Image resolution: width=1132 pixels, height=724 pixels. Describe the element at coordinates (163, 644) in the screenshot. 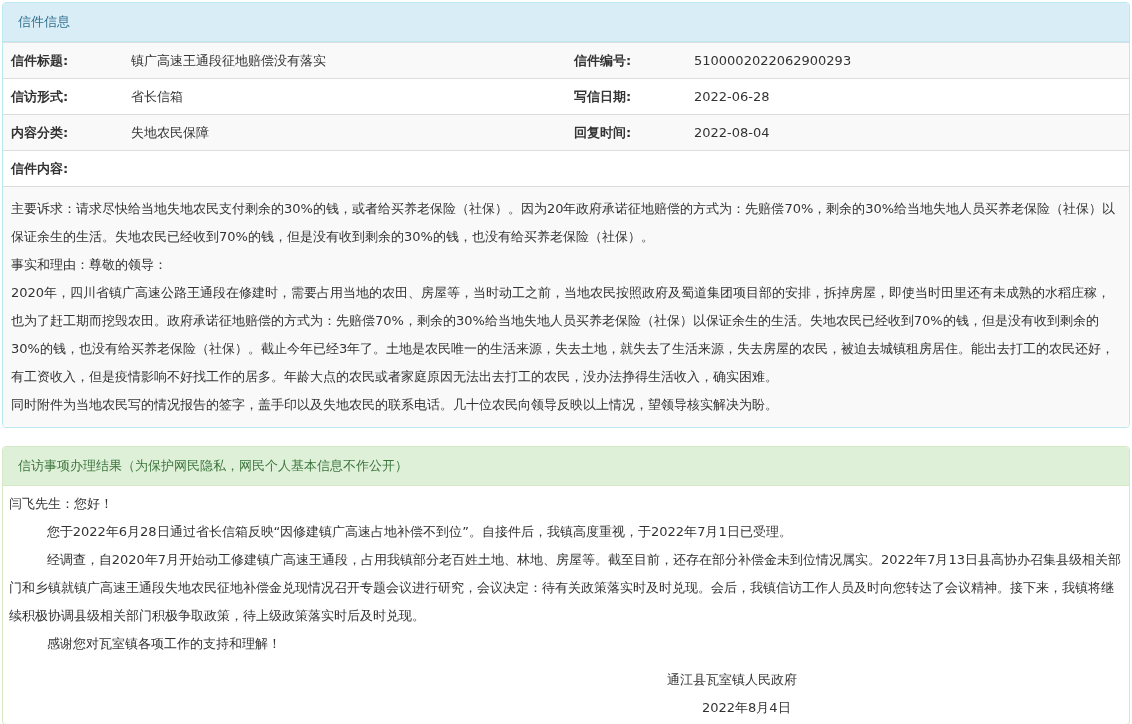

I see `reply-paragraph: 感谢您对瓦室镇各项工作的支持和理解！` at that location.